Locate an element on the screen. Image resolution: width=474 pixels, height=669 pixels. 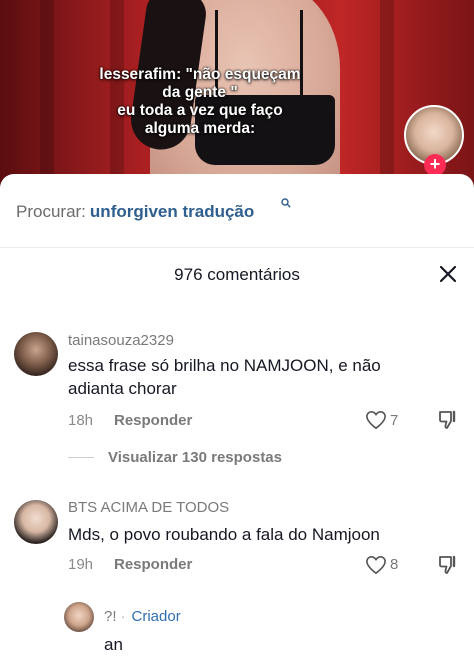
replies-divider is located at coordinates (81, 457).